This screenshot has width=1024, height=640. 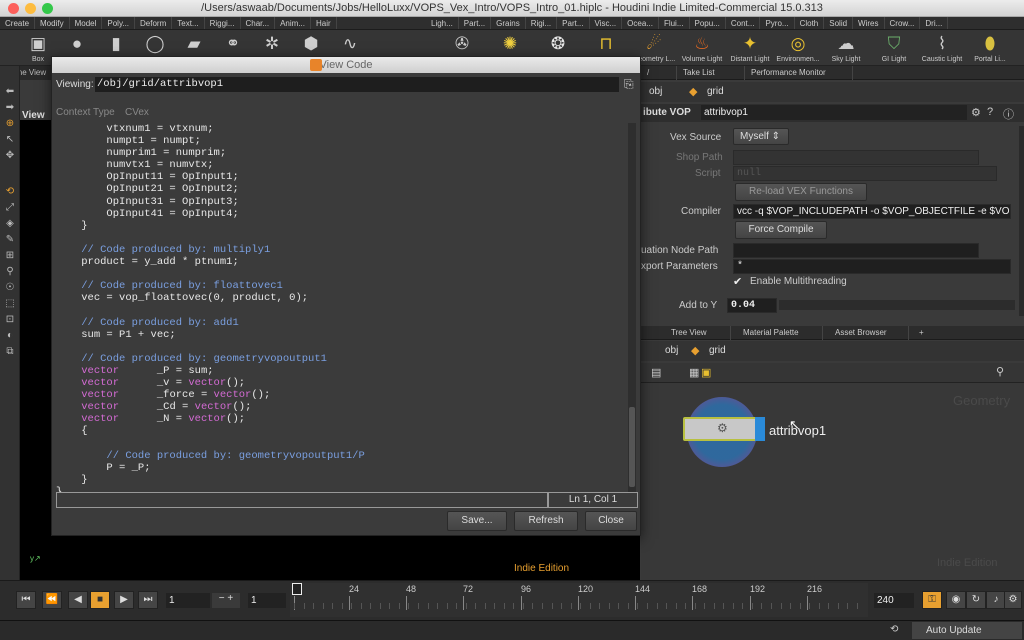 I want to click on close-button: Close, so click(x=611, y=521).